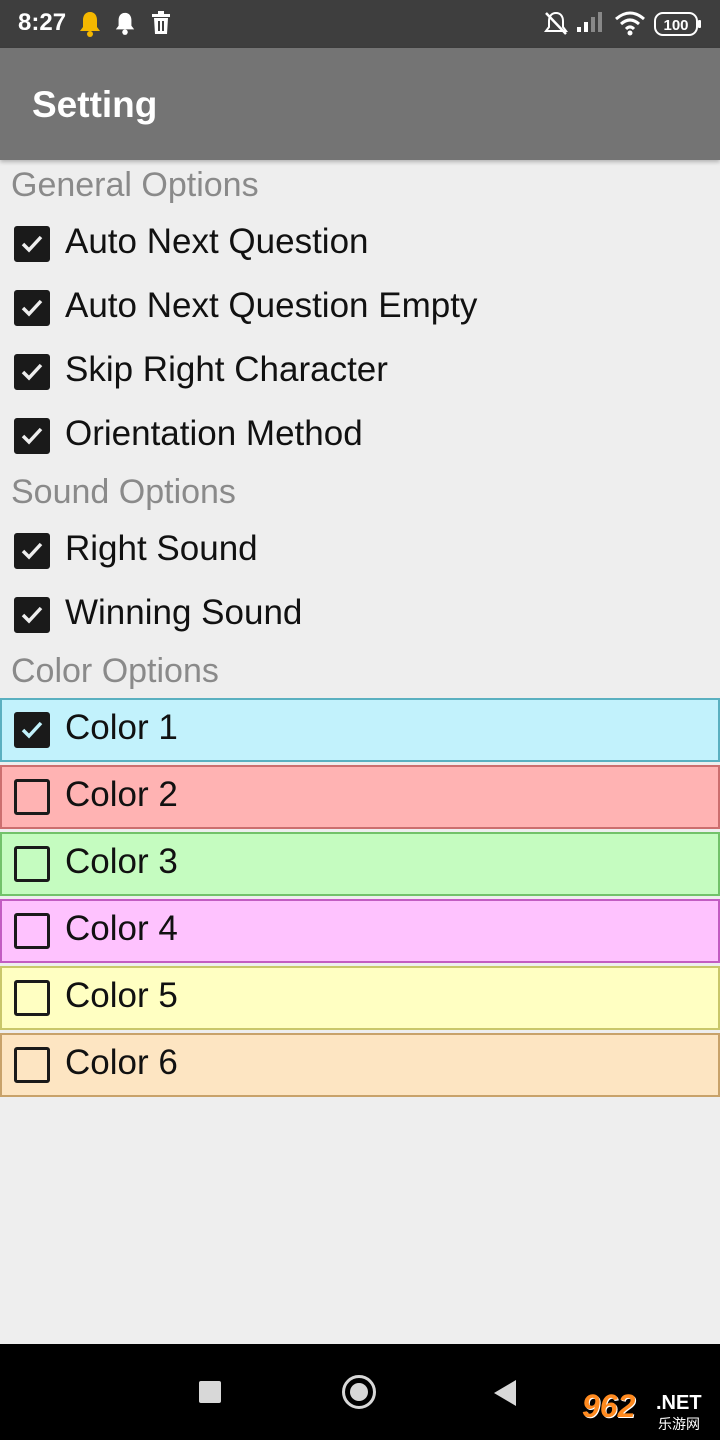 The height and width of the screenshot is (1440, 720). I want to click on wifi-icon, so click(630, 25).